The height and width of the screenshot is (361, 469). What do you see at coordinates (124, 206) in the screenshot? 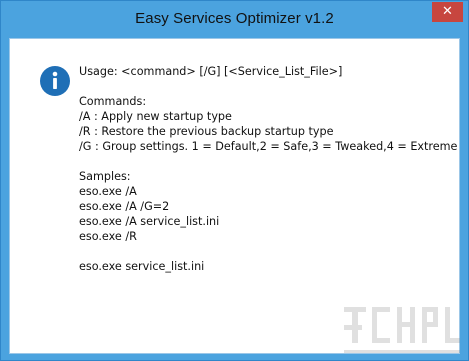
I see `sample-line: eso.exe /A /G=2` at bounding box center [124, 206].